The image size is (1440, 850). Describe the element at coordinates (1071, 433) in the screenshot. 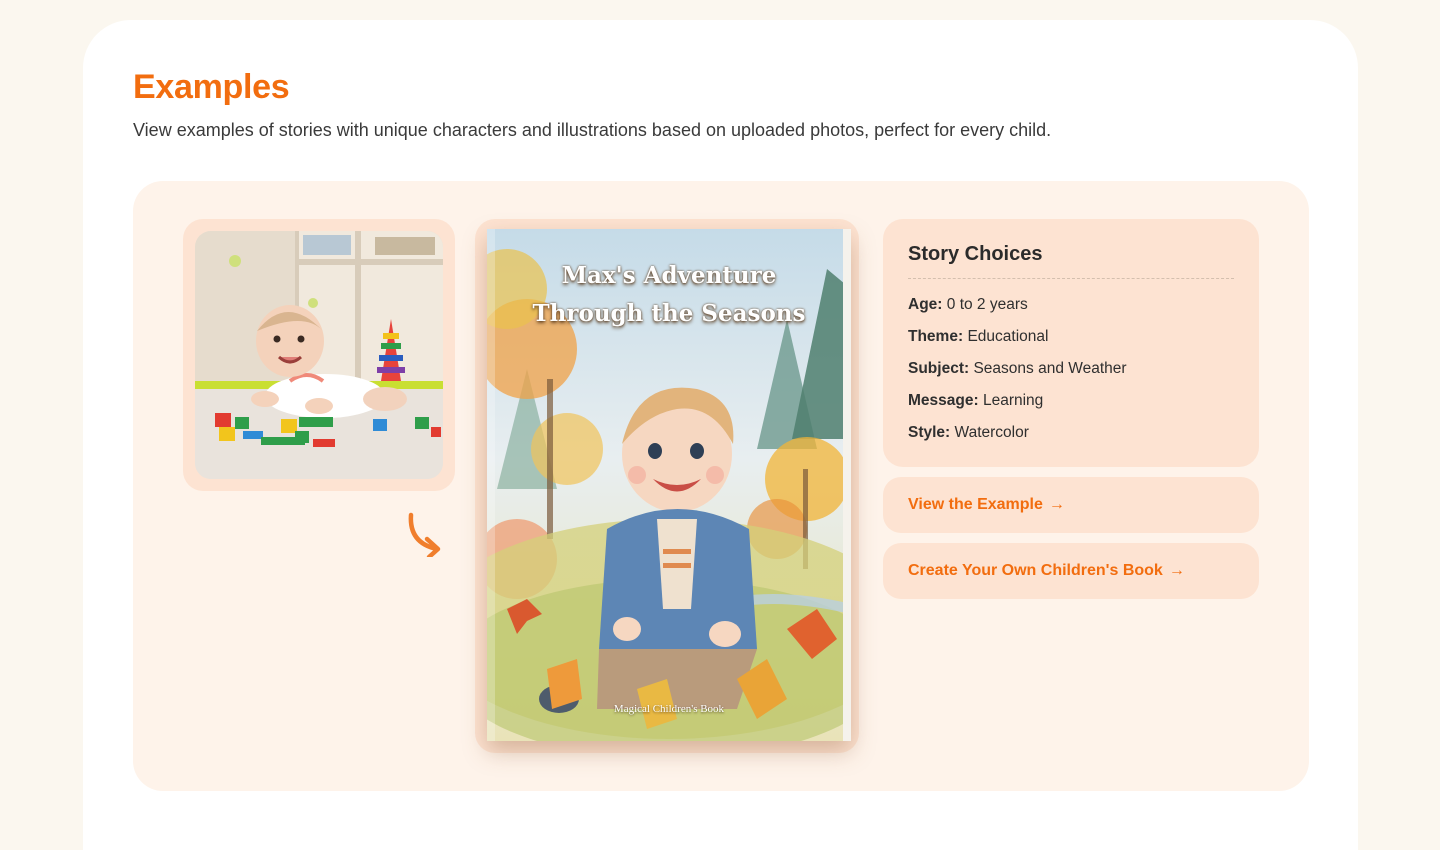

I see `story-choice-style: Style: Watercolor` at that location.